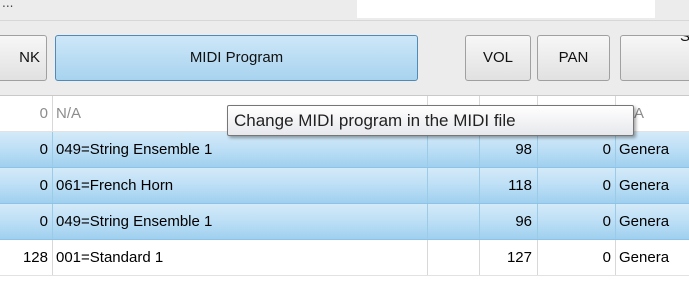 The height and width of the screenshot is (294, 689). I want to click on program-cell: 061=French Horn, so click(241, 185).